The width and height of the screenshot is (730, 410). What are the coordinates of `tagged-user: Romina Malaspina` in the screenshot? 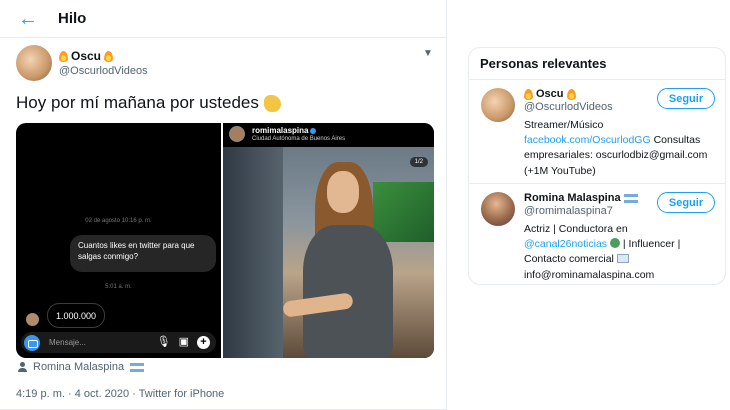 It's located at (81, 367).